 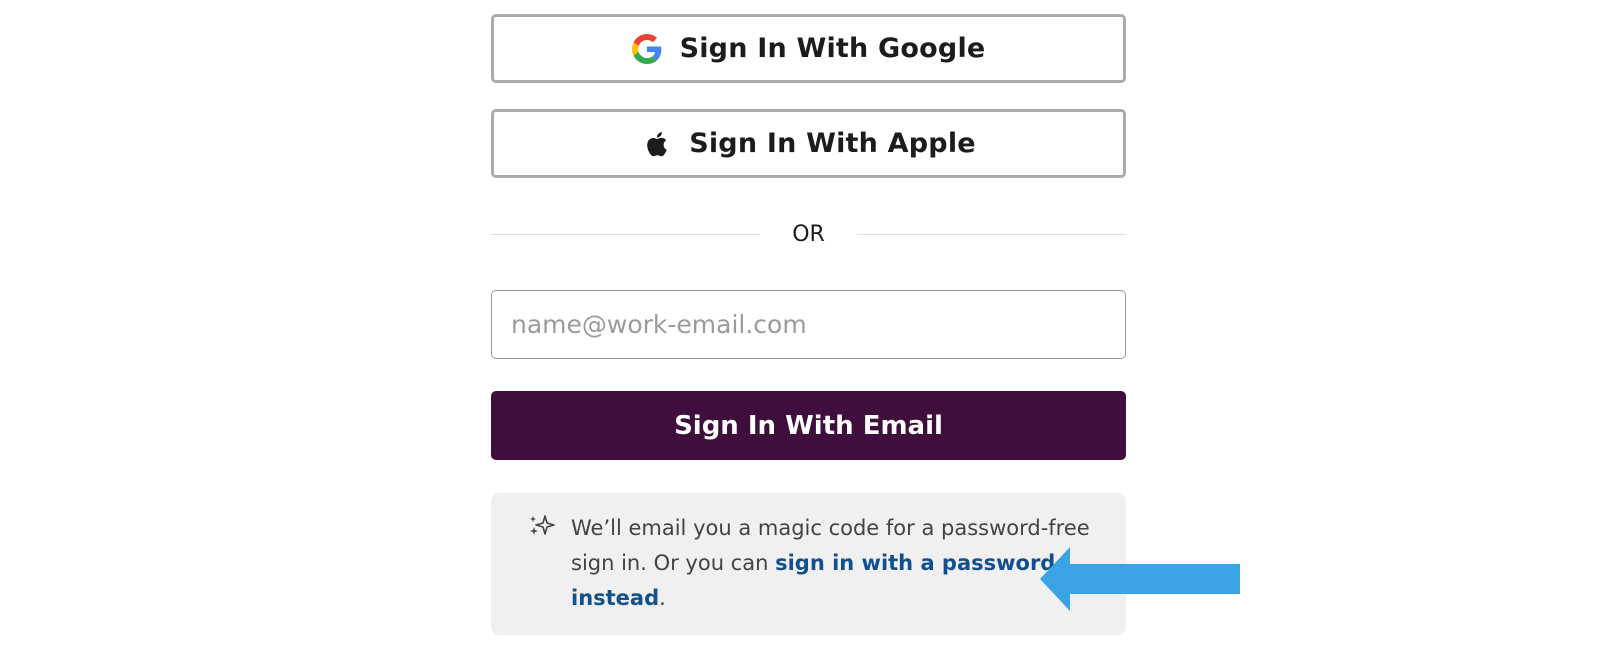 What do you see at coordinates (1140, 579) in the screenshot?
I see `arrow-left-annotation` at bounding box center [1140, 579].